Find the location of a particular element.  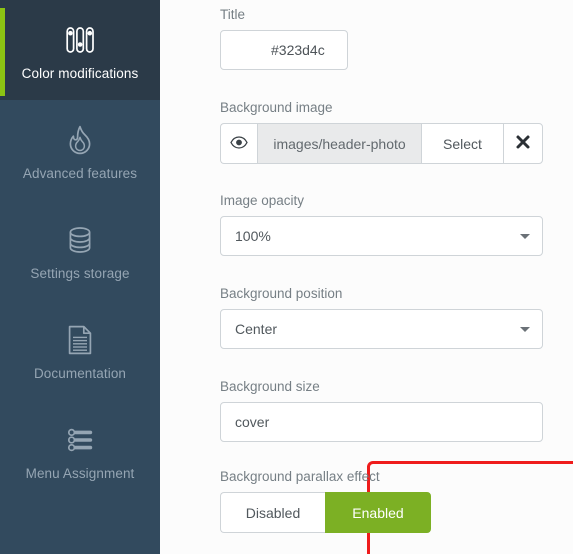

background-image-input-group: images/header-photo Select is located at coordinates (381, 144).